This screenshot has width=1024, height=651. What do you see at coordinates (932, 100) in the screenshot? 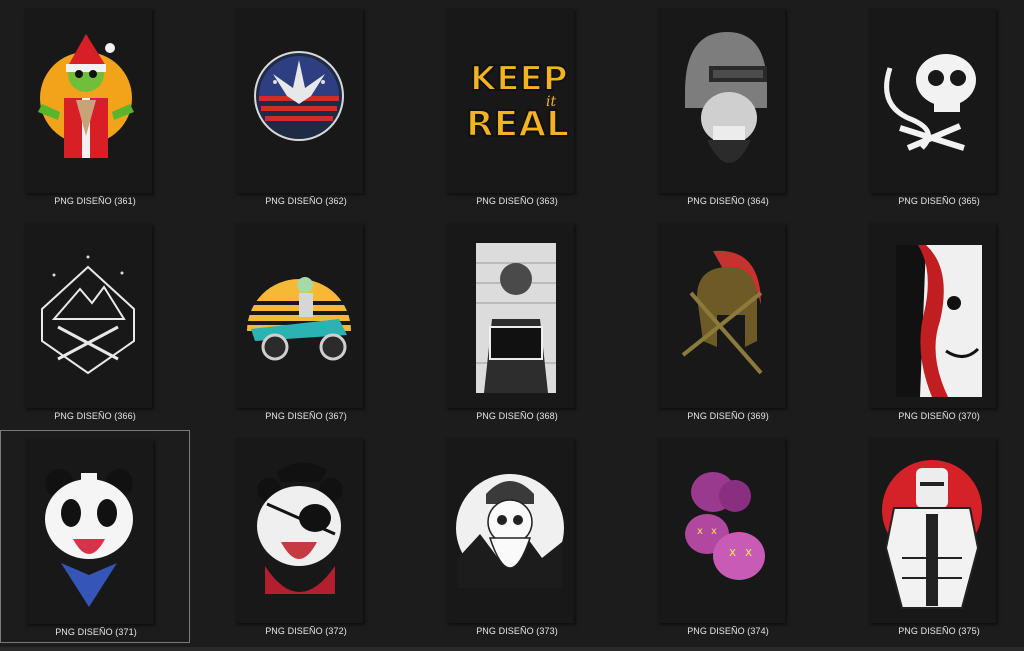
I see `skull-snake-icon` at bounding box center [932, 100].